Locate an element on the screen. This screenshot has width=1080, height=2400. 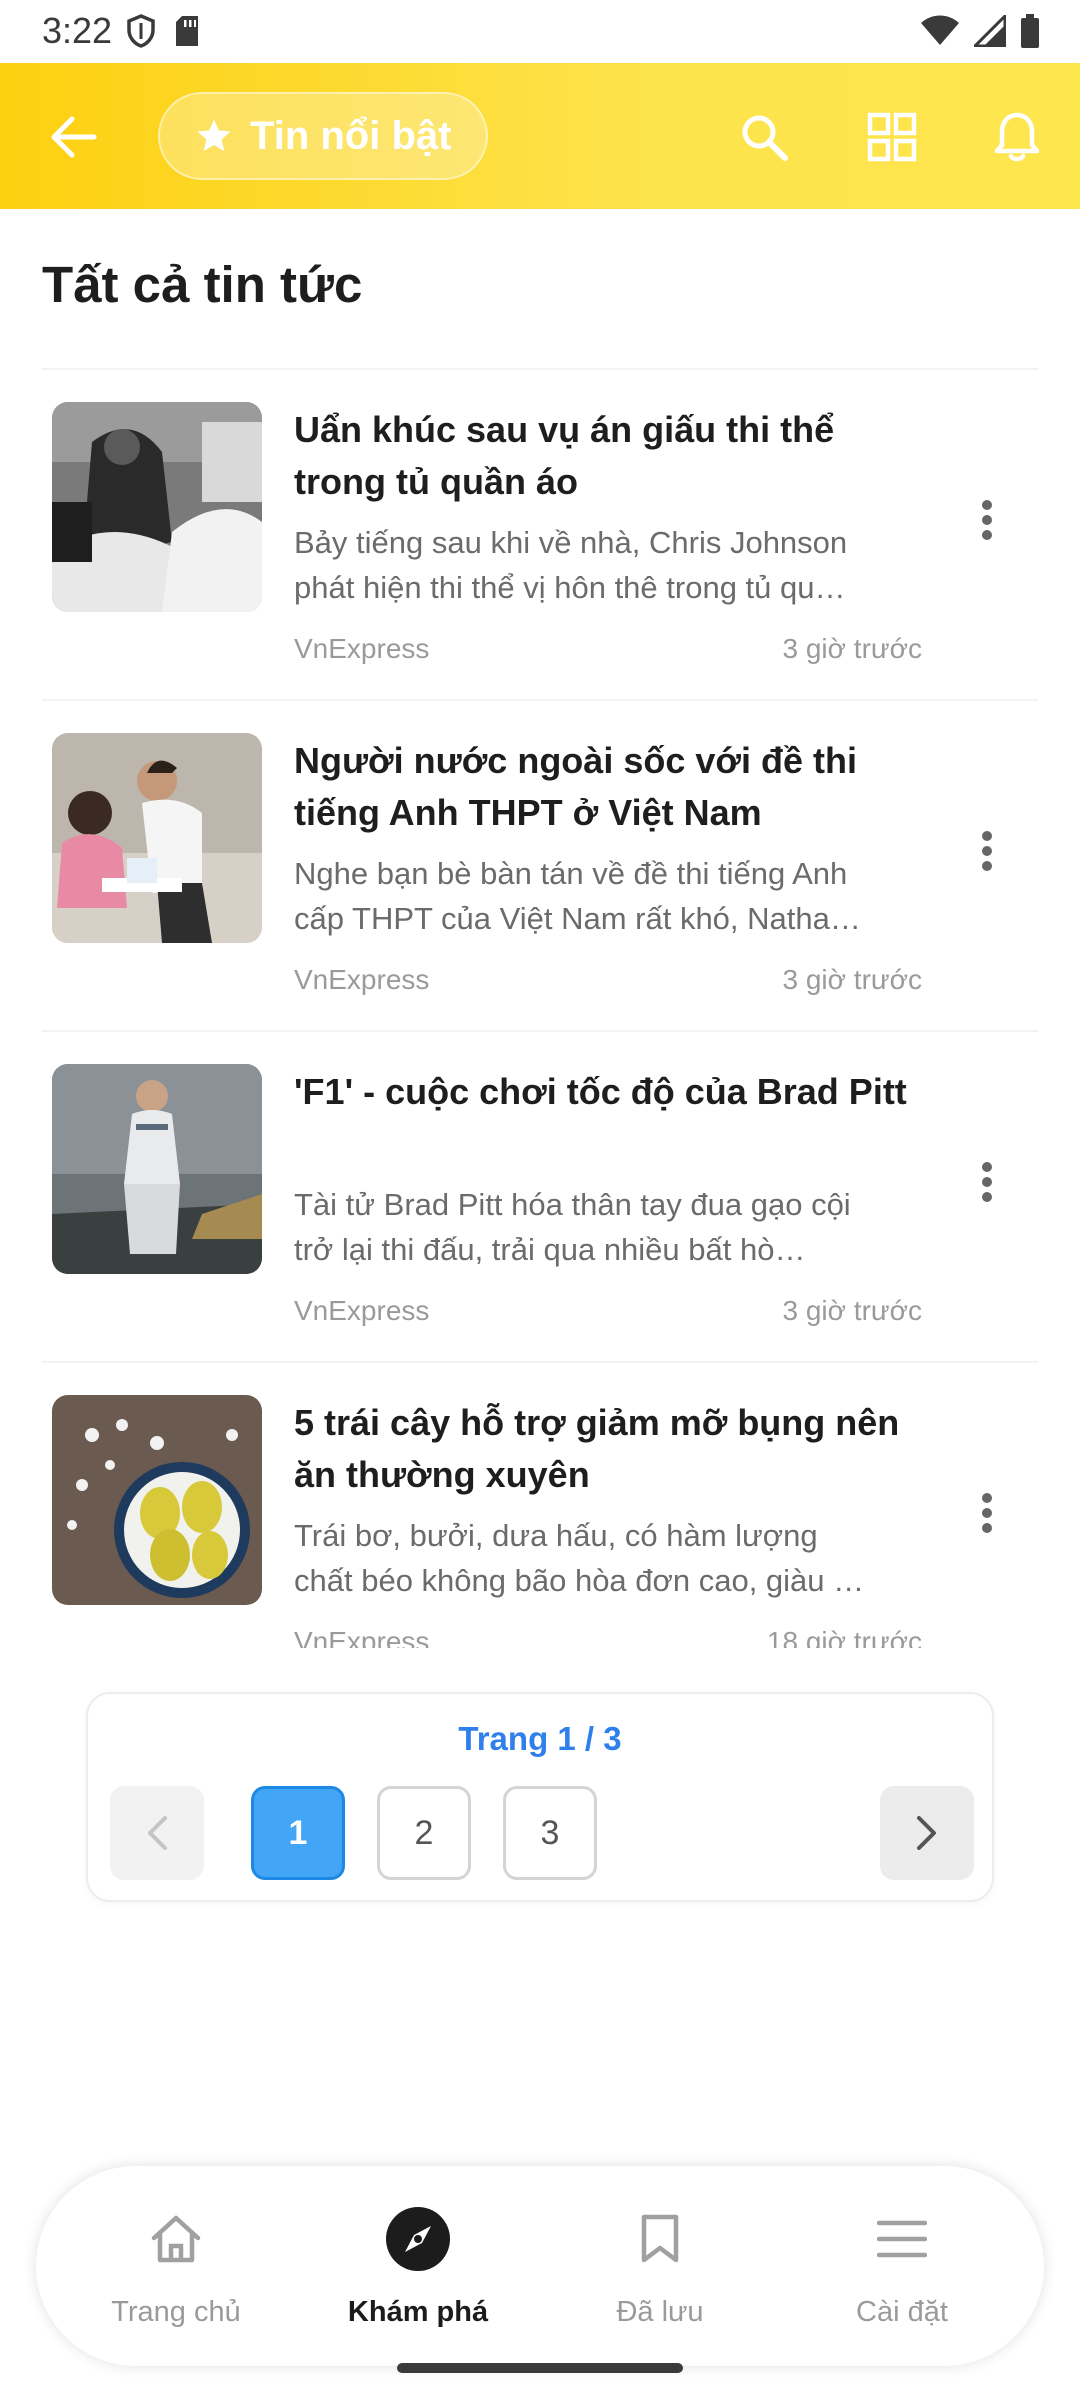
news-time: 18 giờ trước is located at coordinates (844, 1637).